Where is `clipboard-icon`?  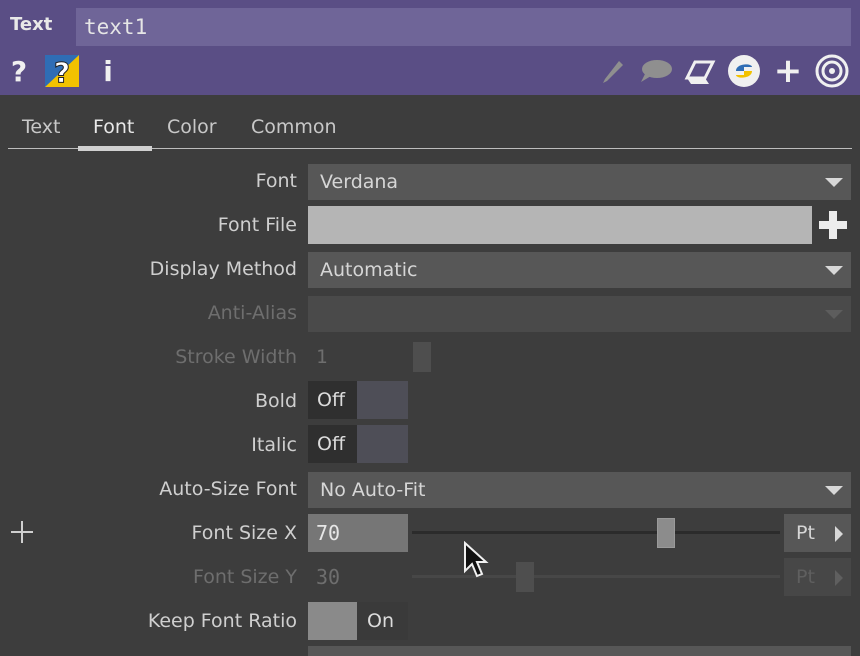 clipboard-icon is located at coordinates (700, 71).